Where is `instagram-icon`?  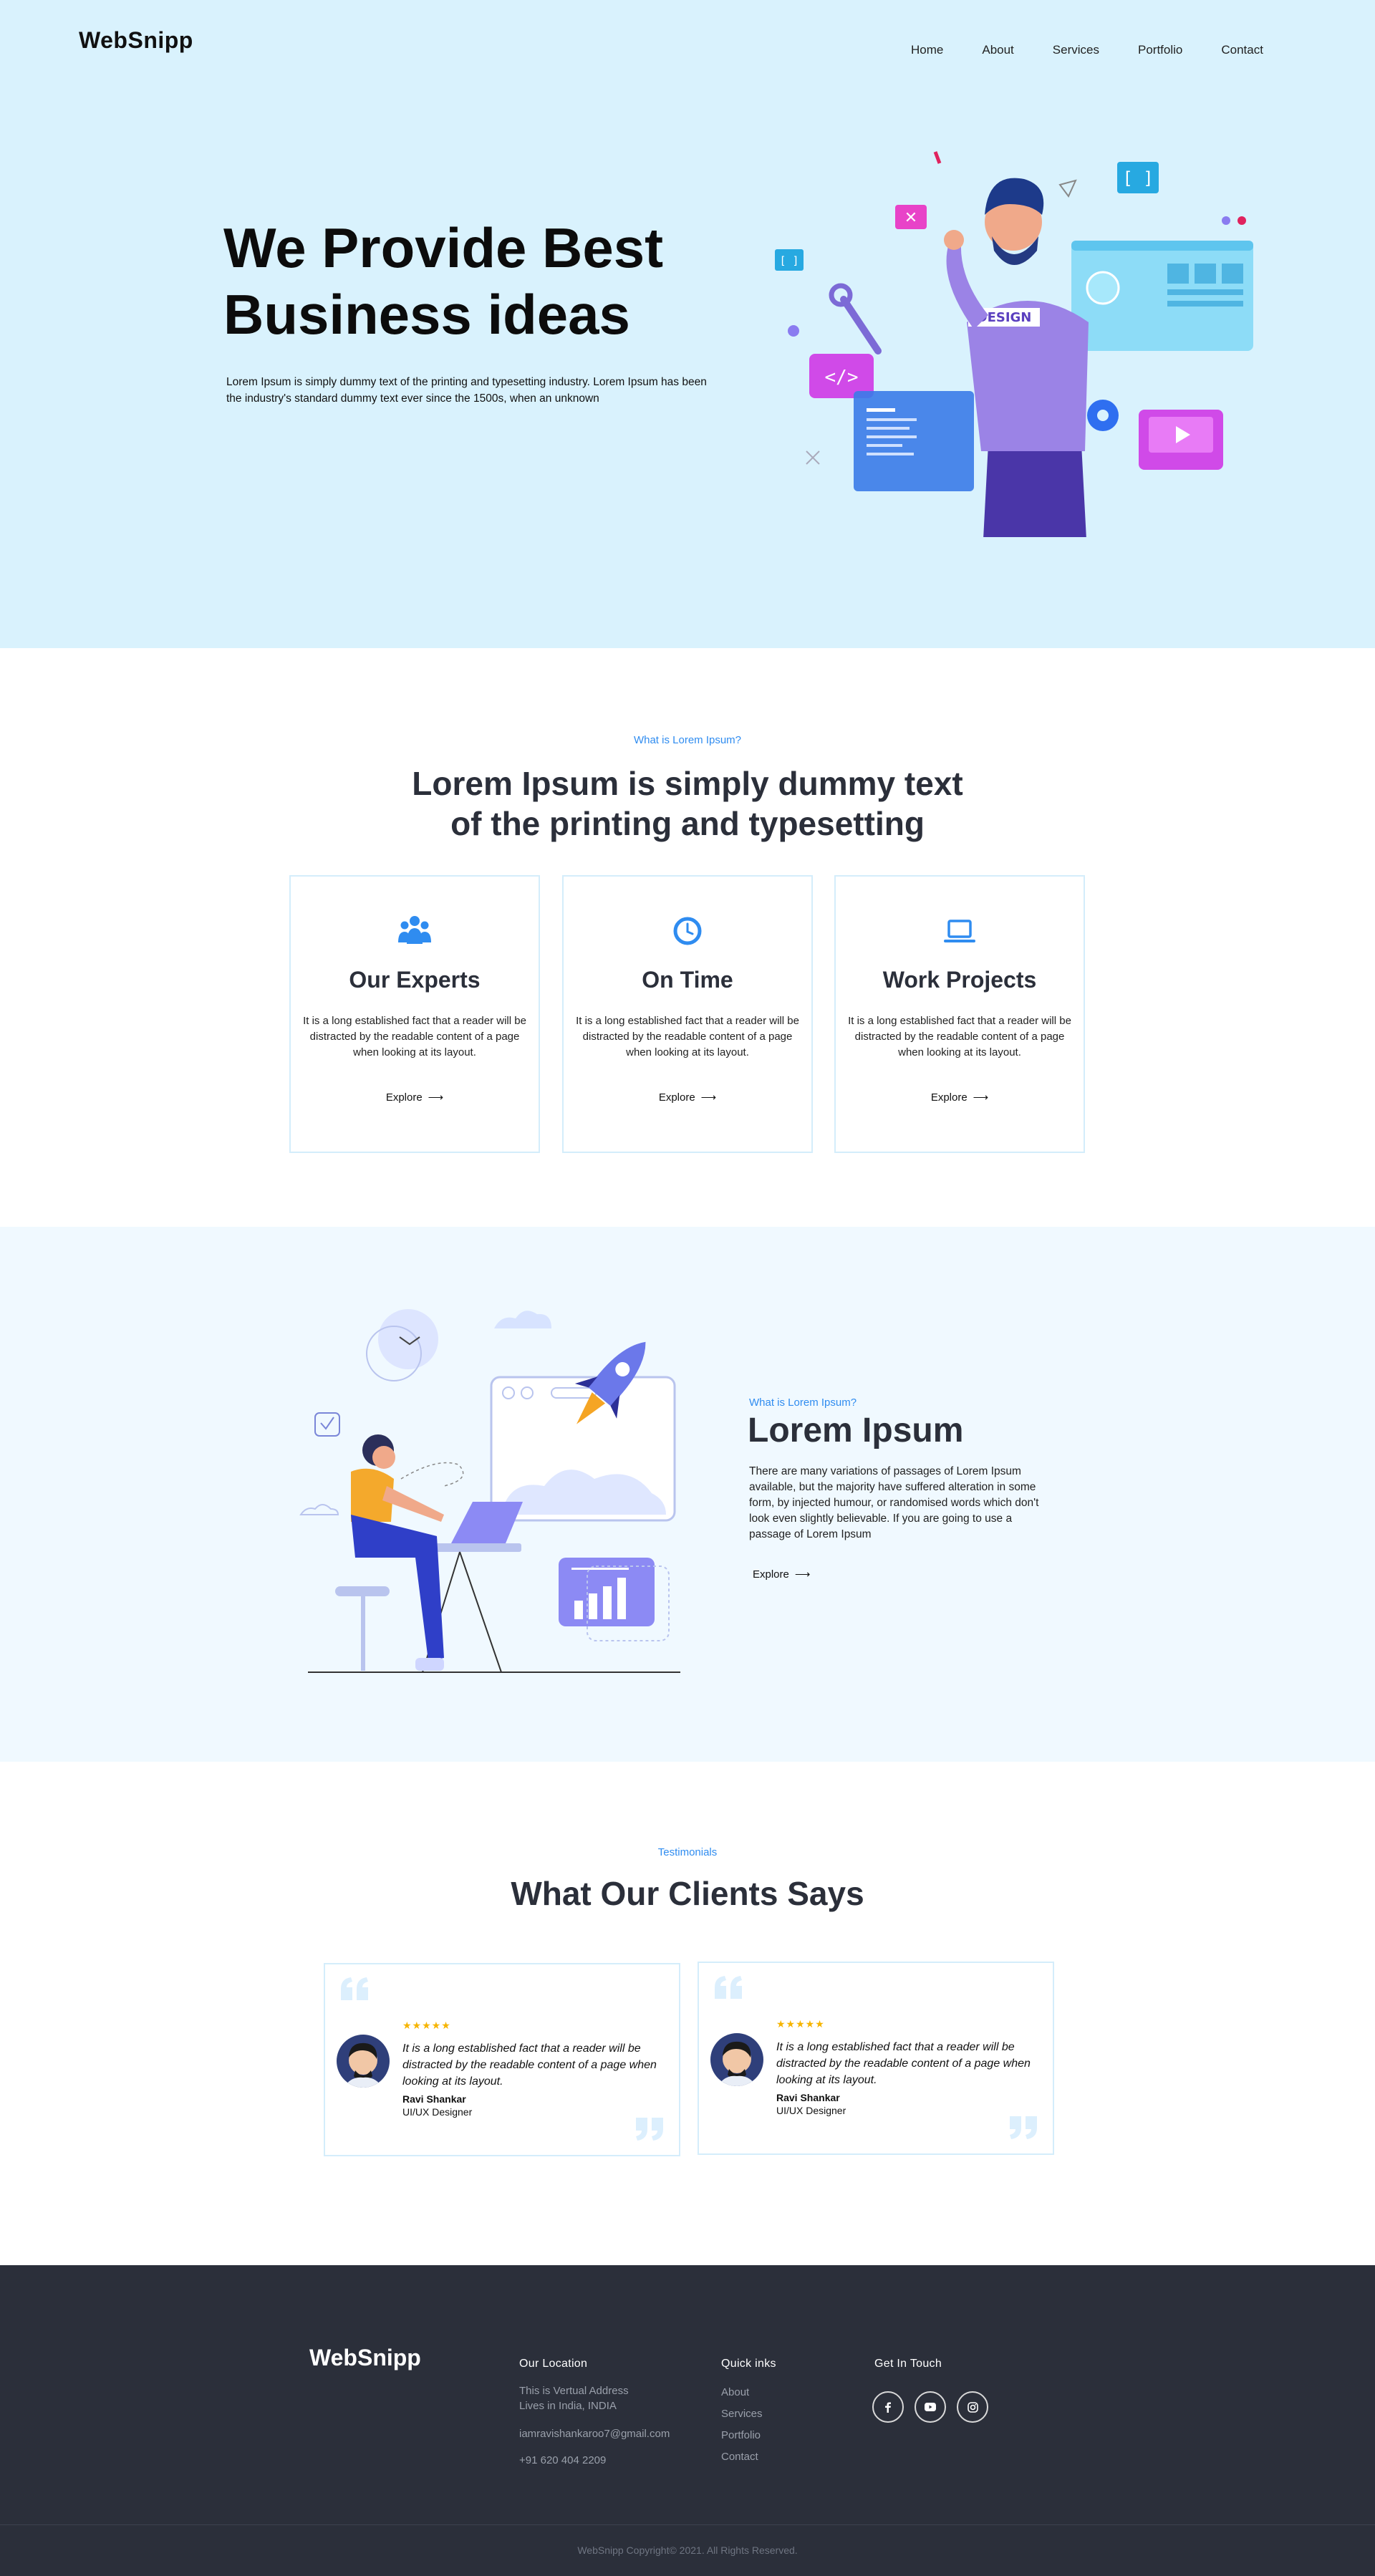
instagram-icon is located at coordinates (973, 2407).